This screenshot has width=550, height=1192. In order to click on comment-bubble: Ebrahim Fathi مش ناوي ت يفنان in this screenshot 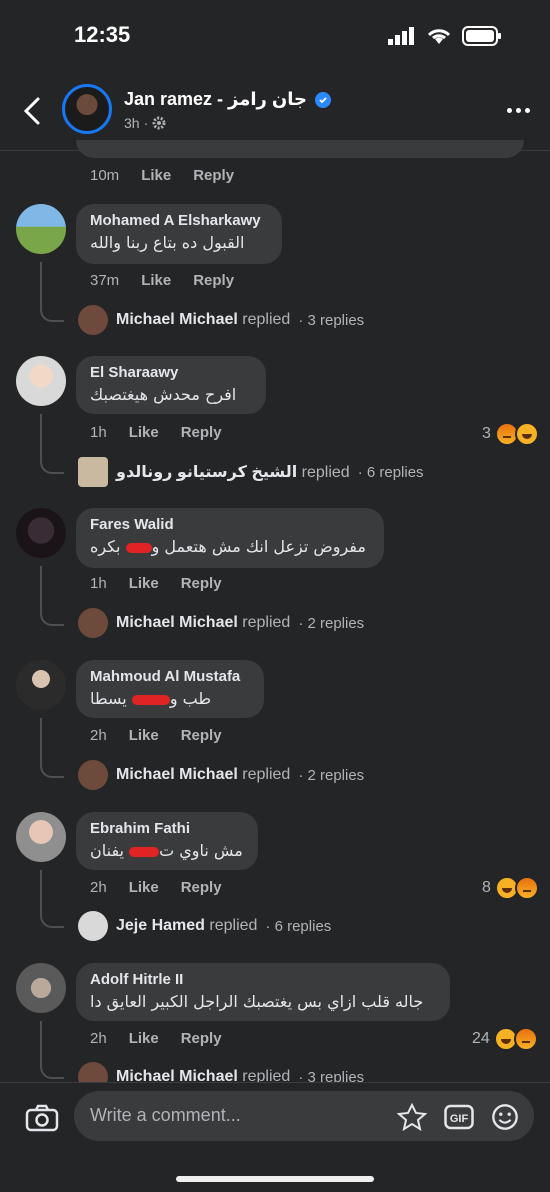, I will do `click(167, 841)`.